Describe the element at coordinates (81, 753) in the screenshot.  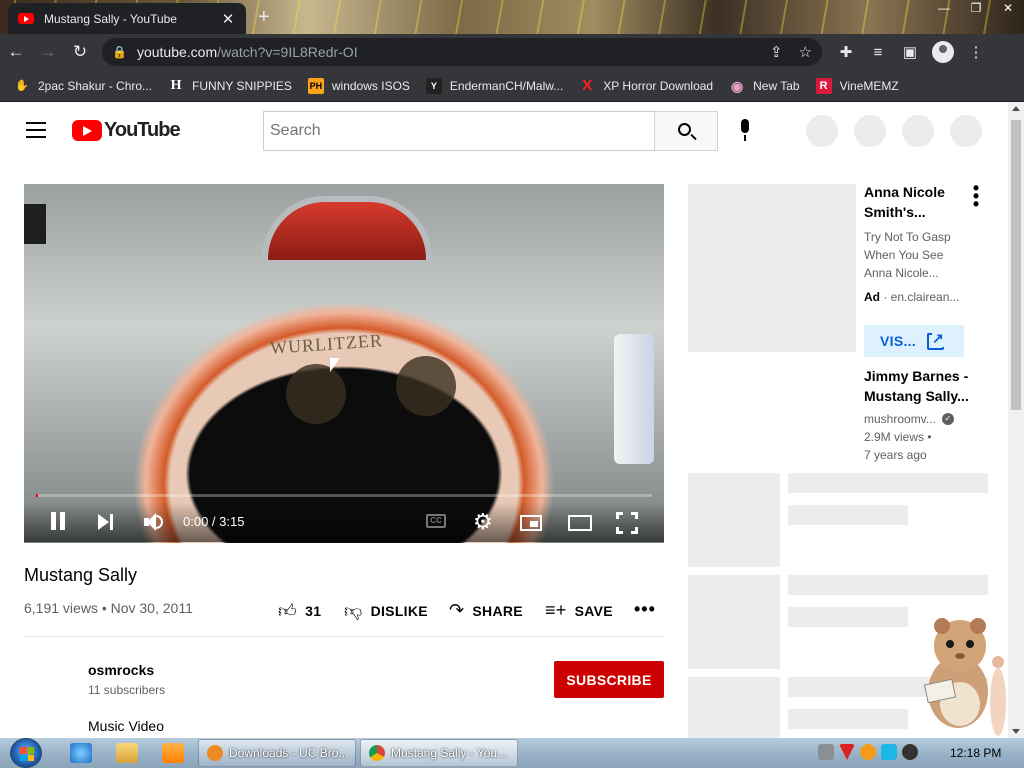
I see `internet-explorer-icon` at that location.